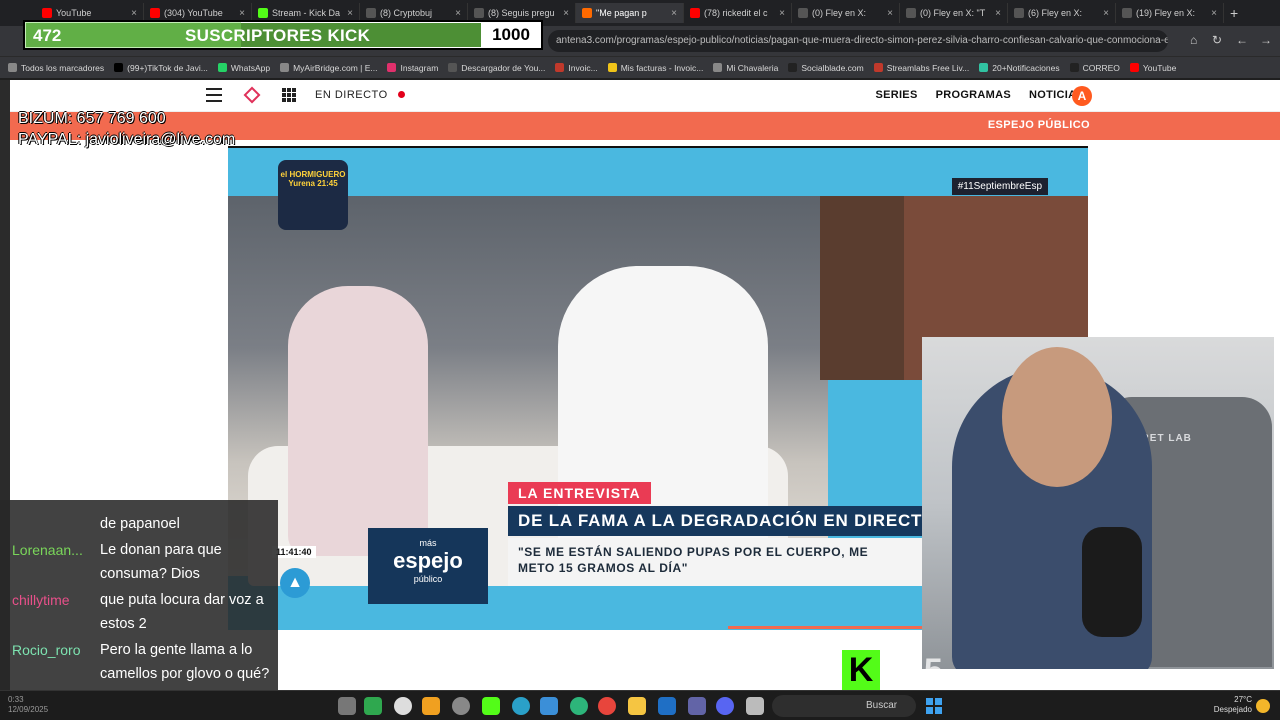  I want to click on weather-widget: 27°C Despejado, so click(1224, 705).